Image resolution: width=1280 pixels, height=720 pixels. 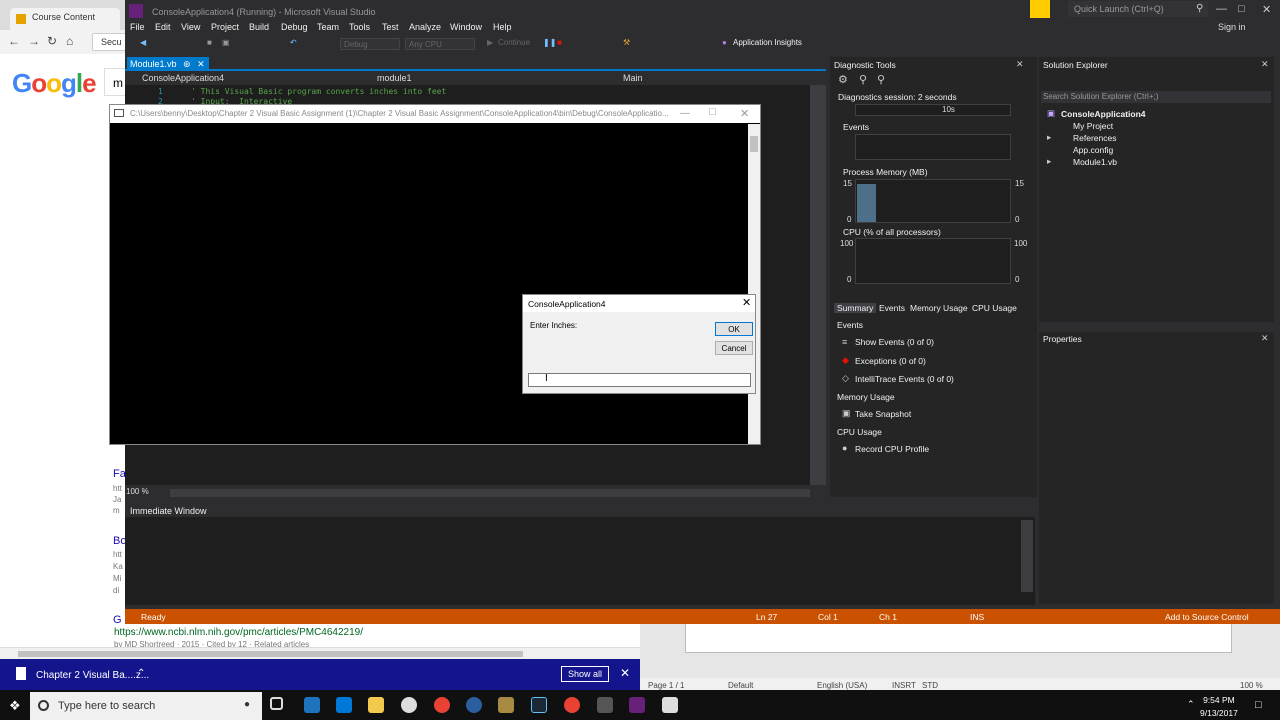 What do you see at coordinates (143, 42) in the screenshot?
I see `navigate-back-icon: ◀` at bounding box center [143, 42].